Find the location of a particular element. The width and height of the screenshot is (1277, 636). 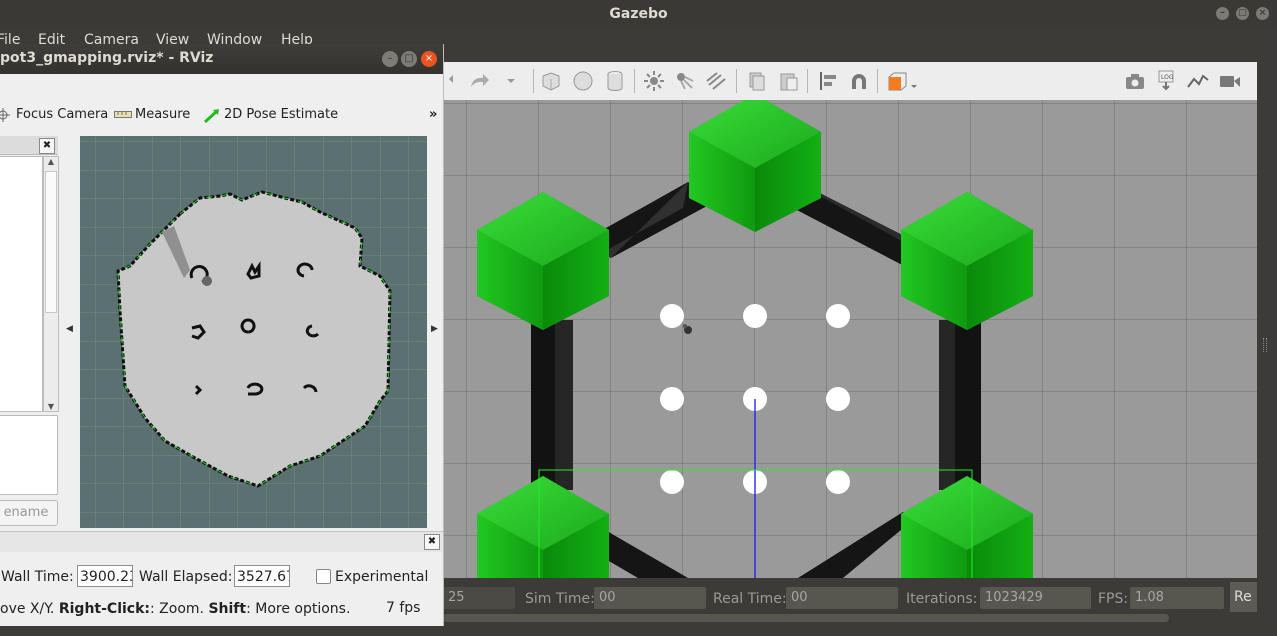

rviz-displays-panel: ✖ ▲ ▼ ename is located at coordinates (29, 332).